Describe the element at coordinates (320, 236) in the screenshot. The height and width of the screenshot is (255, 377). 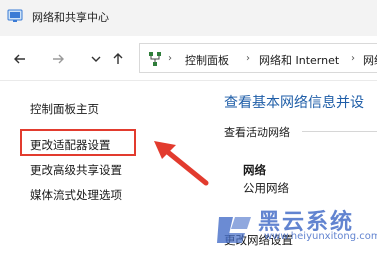
I see `watermark-url: www.heiyunxitong.com` at that location.